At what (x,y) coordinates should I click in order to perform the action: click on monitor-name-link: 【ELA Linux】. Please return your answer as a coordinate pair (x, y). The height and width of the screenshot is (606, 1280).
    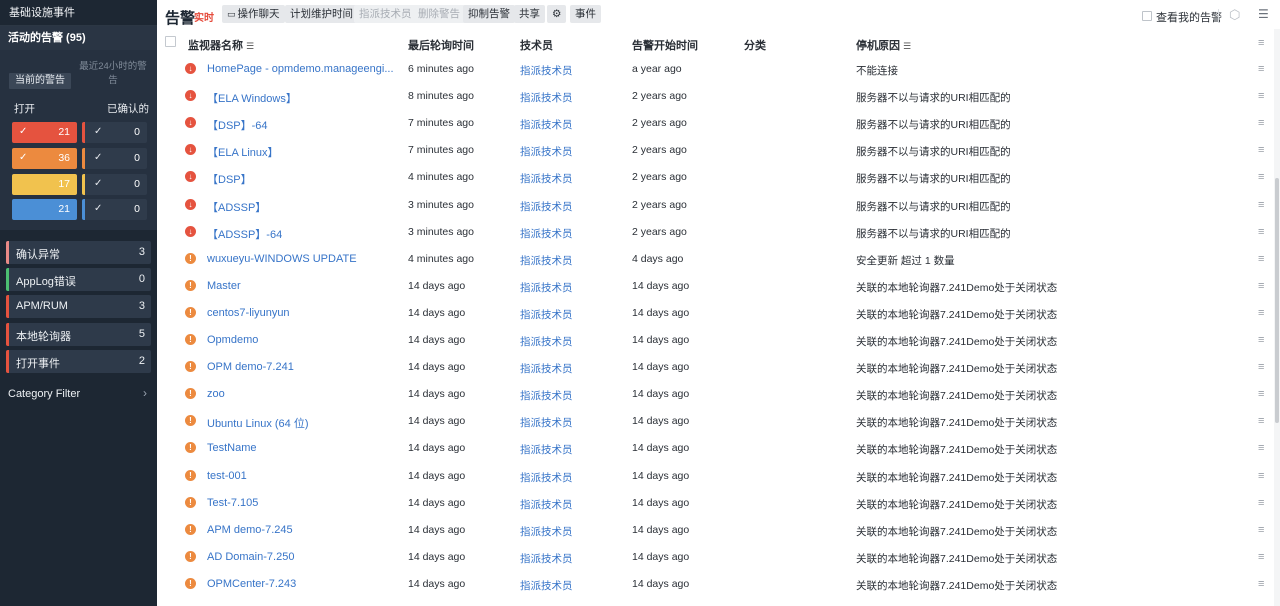
    Looking at the image, I should click on (243, 152).